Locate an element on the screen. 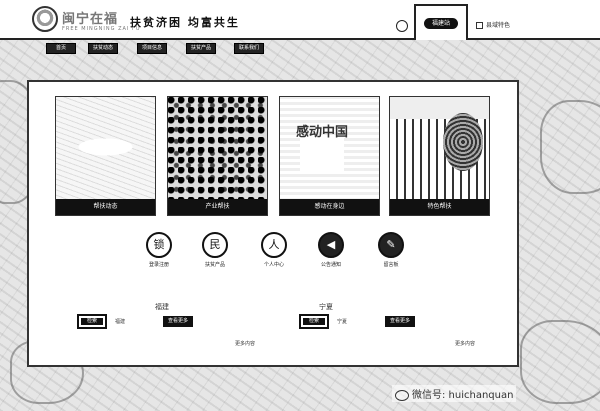  speaker-icon: ◀ is located at coordinates (331, 245).